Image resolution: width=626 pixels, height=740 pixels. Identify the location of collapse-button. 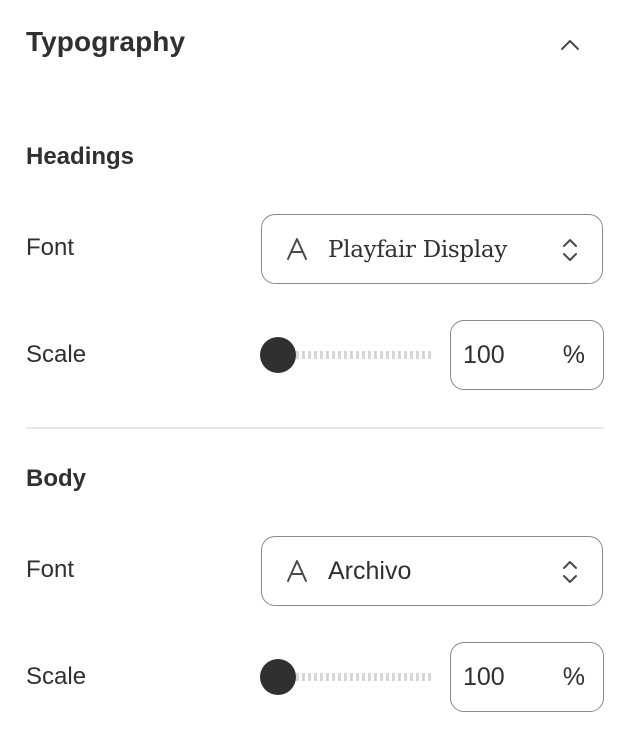
(570, 45).